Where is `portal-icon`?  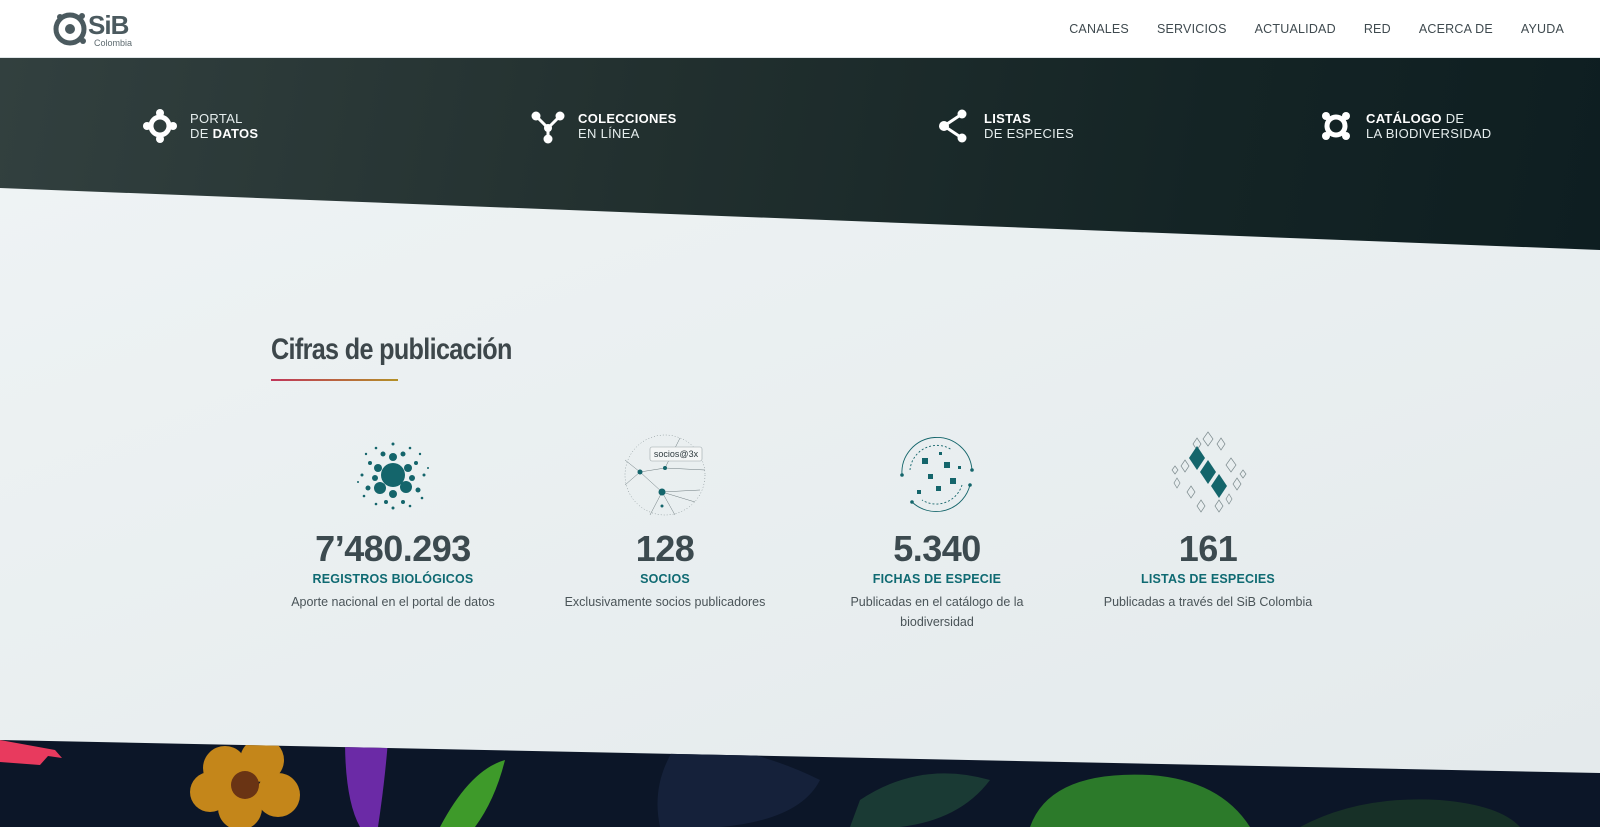 portal-icon is located at coordinates (160, 126).